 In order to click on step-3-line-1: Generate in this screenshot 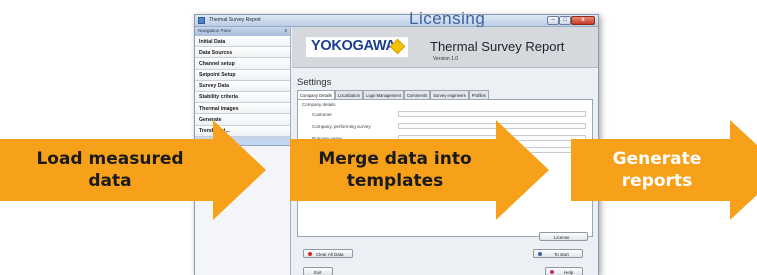, I will do `click(657, 159)`.